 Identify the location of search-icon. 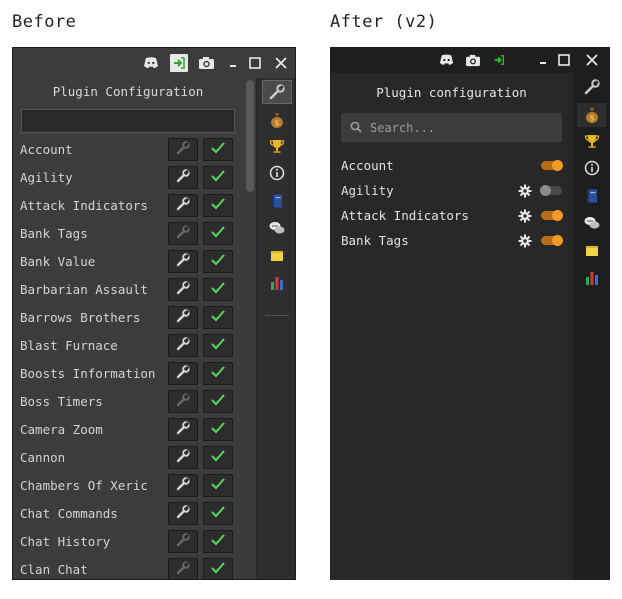
(356, 127).